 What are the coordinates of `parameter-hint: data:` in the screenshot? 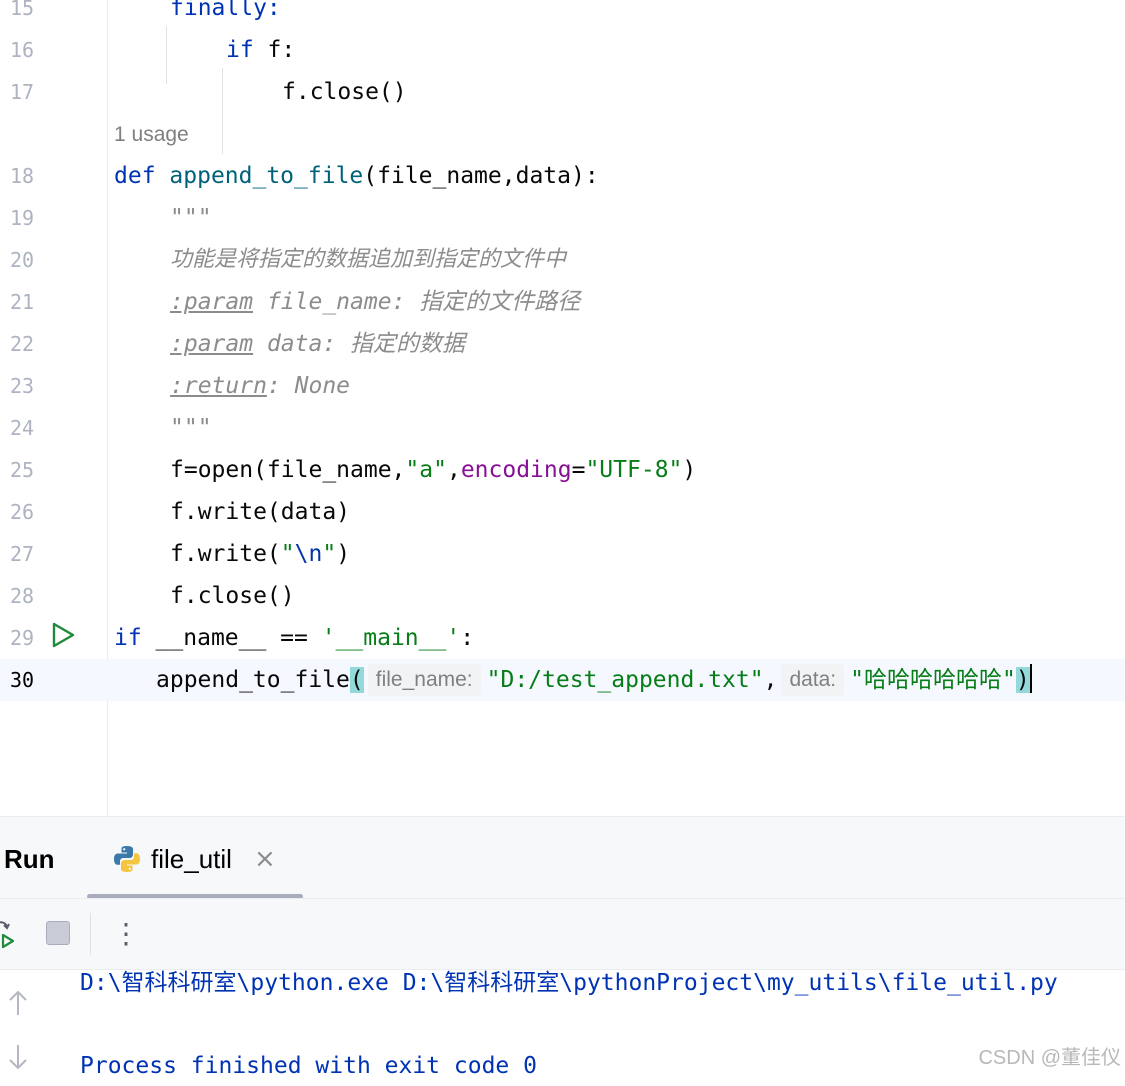 It's located at (813, 680).